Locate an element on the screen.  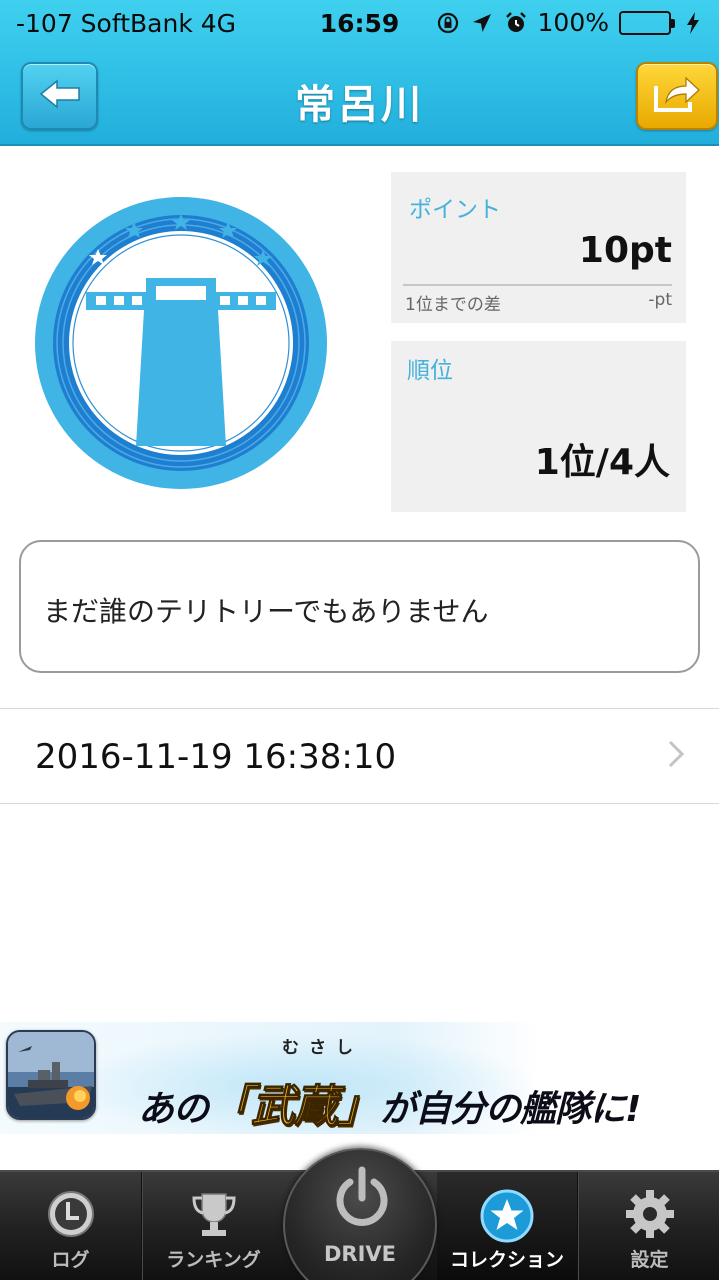
list-divider is located at coordinates (359, 803).